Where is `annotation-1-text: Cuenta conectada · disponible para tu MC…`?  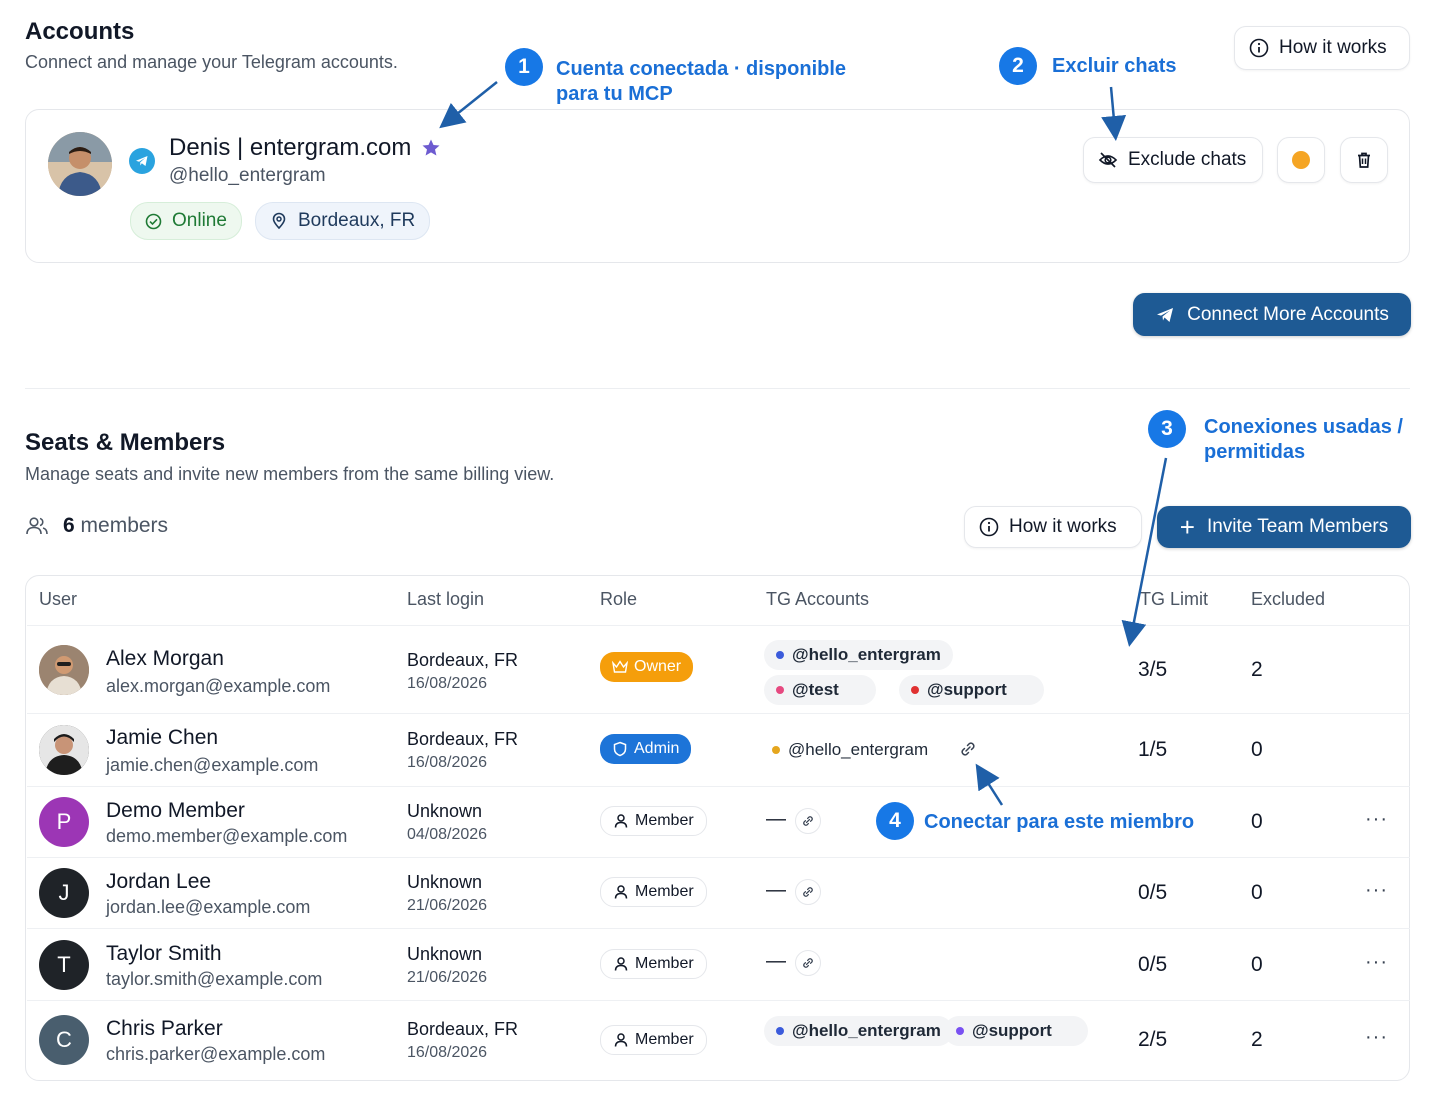
annotation-1-text: Cuenta conectada · disponible para tu MC… is located at coordinates (701, 81).